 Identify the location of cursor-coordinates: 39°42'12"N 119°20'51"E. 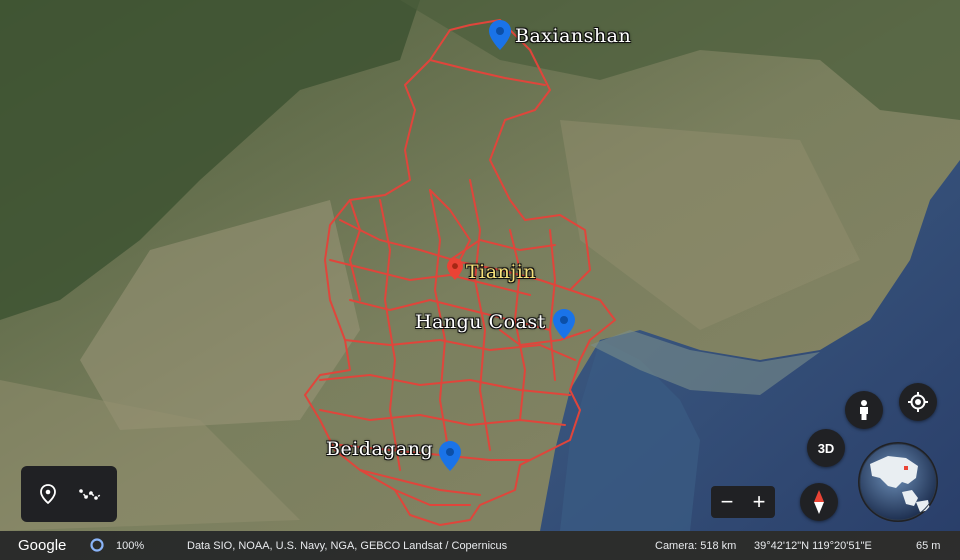
(813, 546).